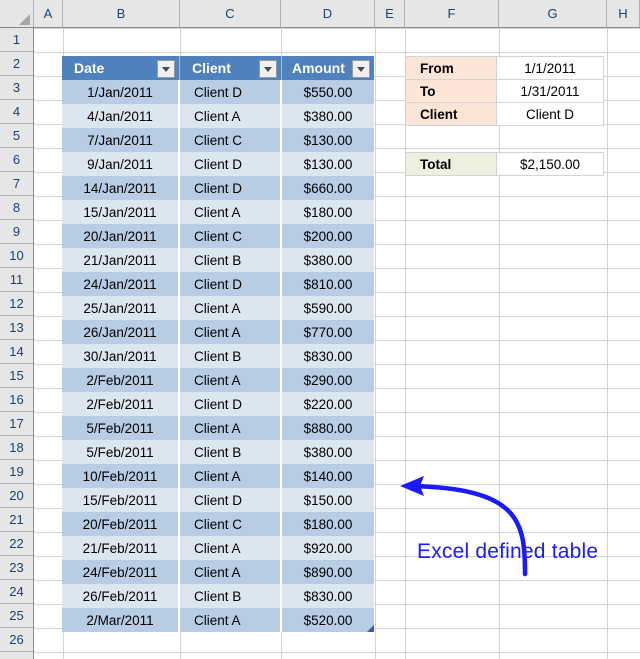 The image size is (640, 659). Describe the element at coordinates (121, 260) in the screenshot. I see `table-cell-date: 21/Jan/2011` at that location.